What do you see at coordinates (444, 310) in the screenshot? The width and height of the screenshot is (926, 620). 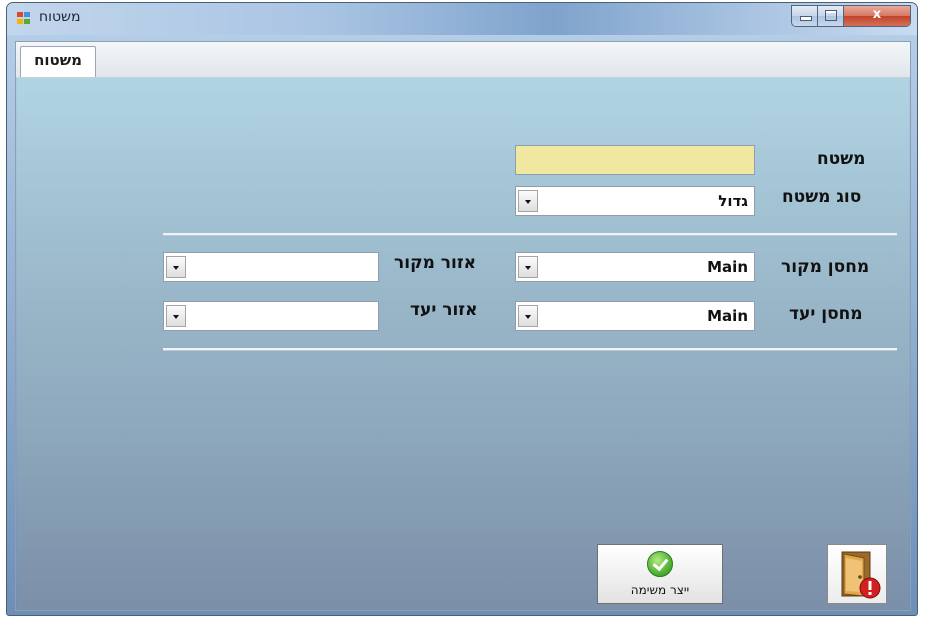 I see `target-area-label: אזור יעד` at bounding box center [444, 310].